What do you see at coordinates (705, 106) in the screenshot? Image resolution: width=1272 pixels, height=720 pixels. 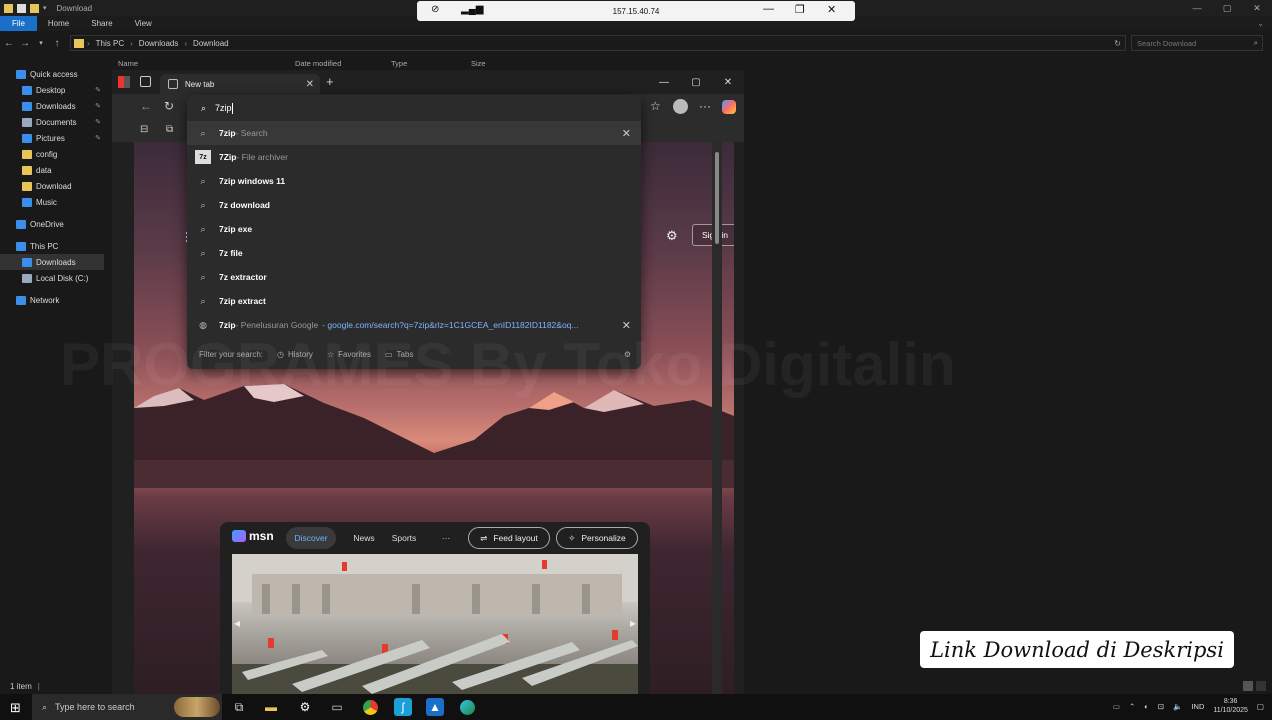 I see `more-menu-icon: ···` at bounding box center [705, 106].